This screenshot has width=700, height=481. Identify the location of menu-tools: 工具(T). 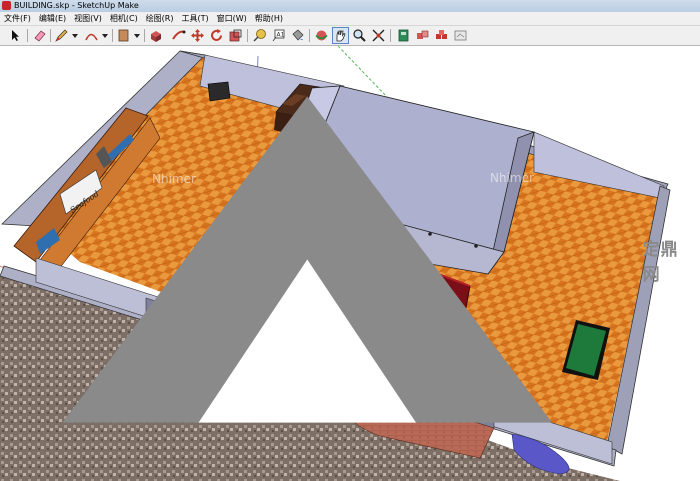
(195, 18).